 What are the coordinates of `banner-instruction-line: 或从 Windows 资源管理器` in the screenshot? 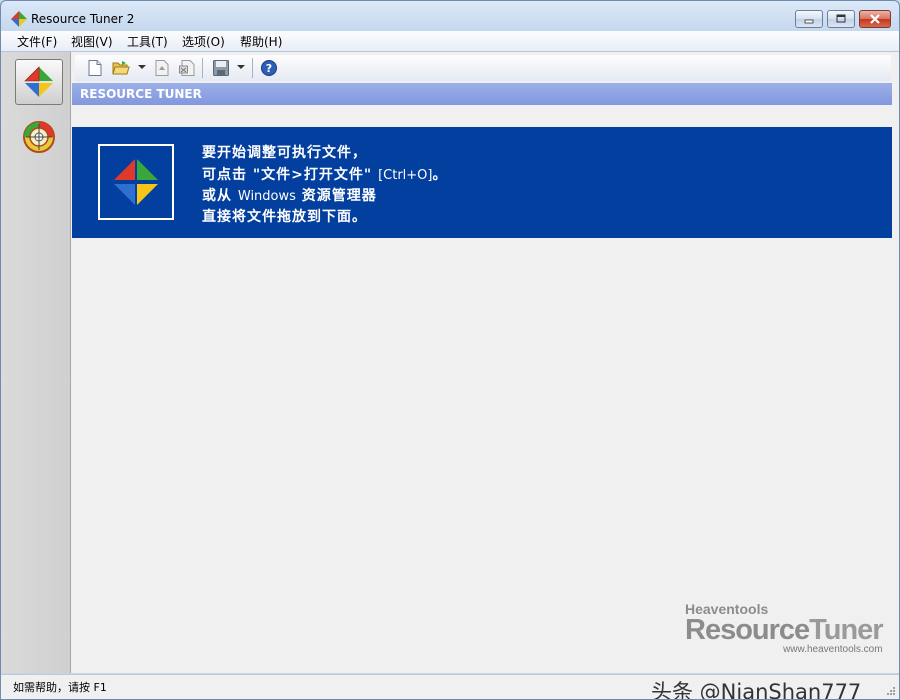 It's located at (289, 195).